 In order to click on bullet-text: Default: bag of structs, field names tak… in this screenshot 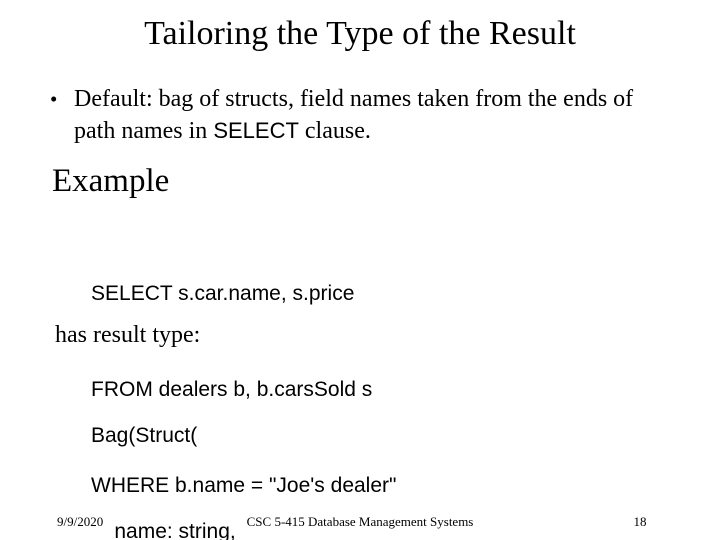, I will do `click(372, 115)`.